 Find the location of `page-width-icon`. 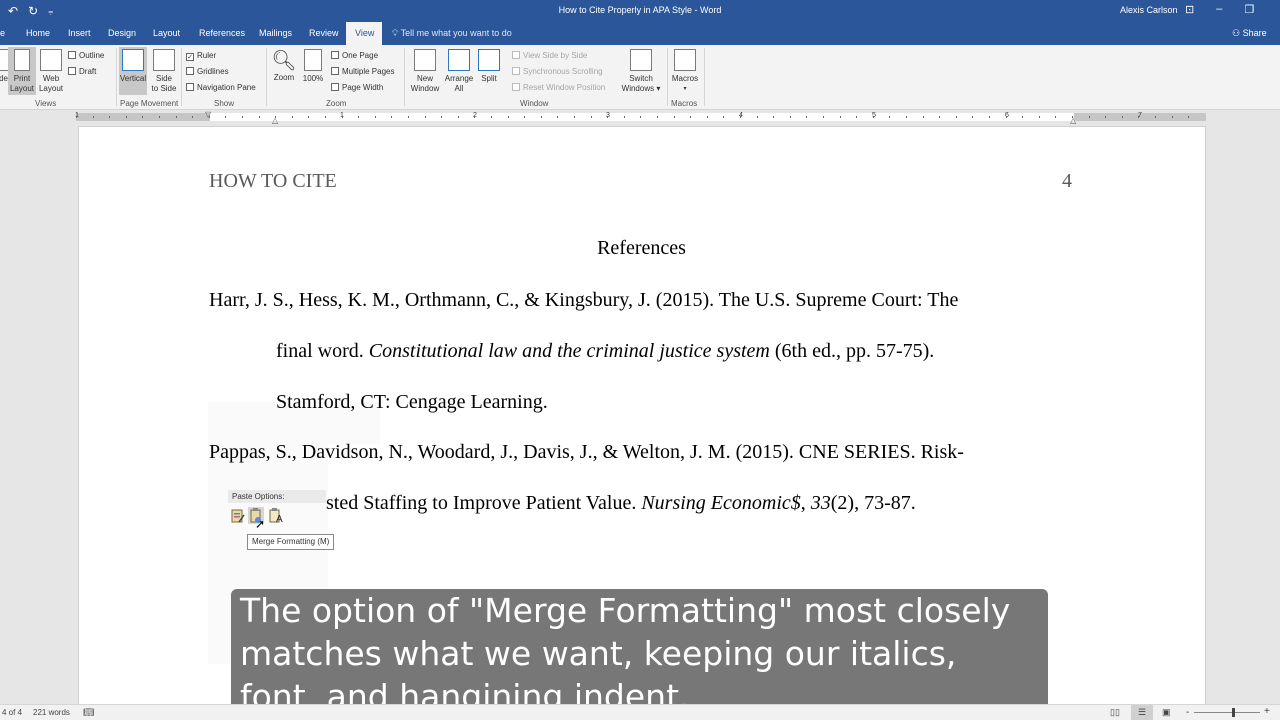

page-width-icon is located at coordinates (335, 87).